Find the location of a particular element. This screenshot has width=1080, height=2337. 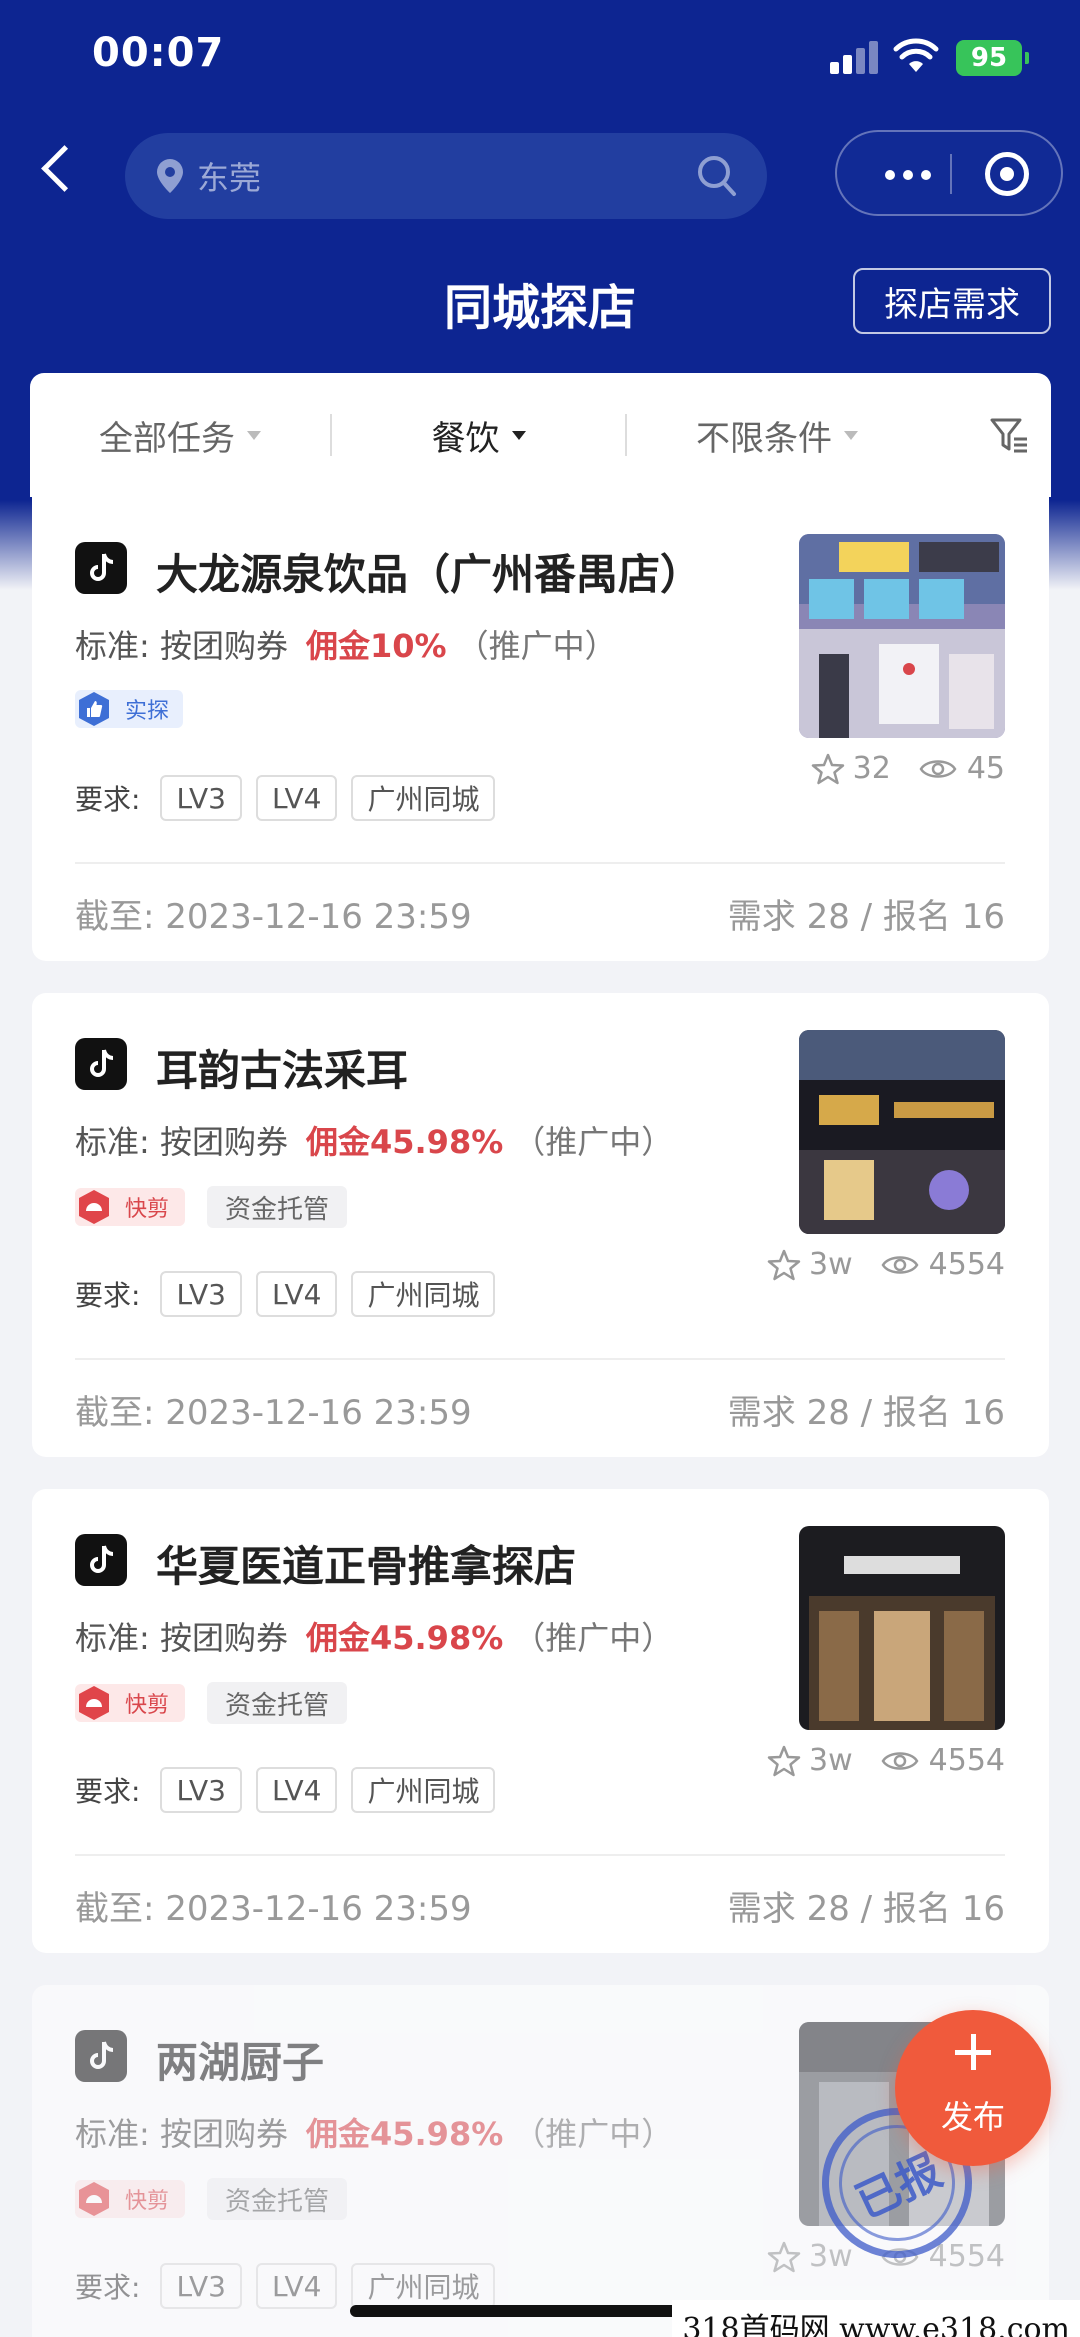

filter-all-tasks: 全部任务 is located at coordinates (180, 435).